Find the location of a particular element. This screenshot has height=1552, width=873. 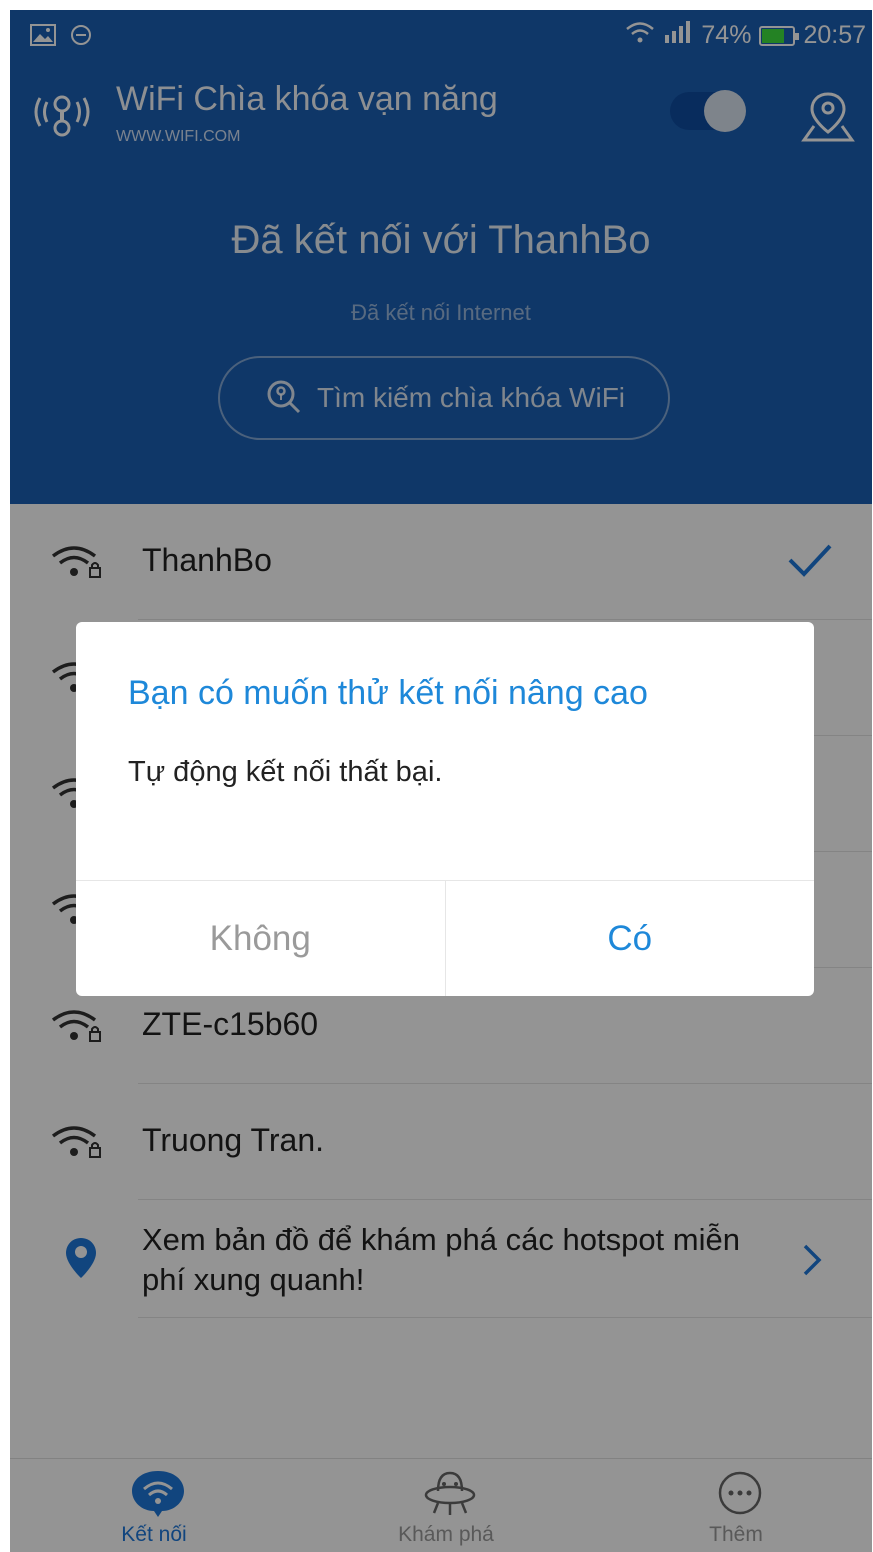

dialog-title: Bạn có muốn thử kết nối nâng cao is located at coordinates (388, 693).